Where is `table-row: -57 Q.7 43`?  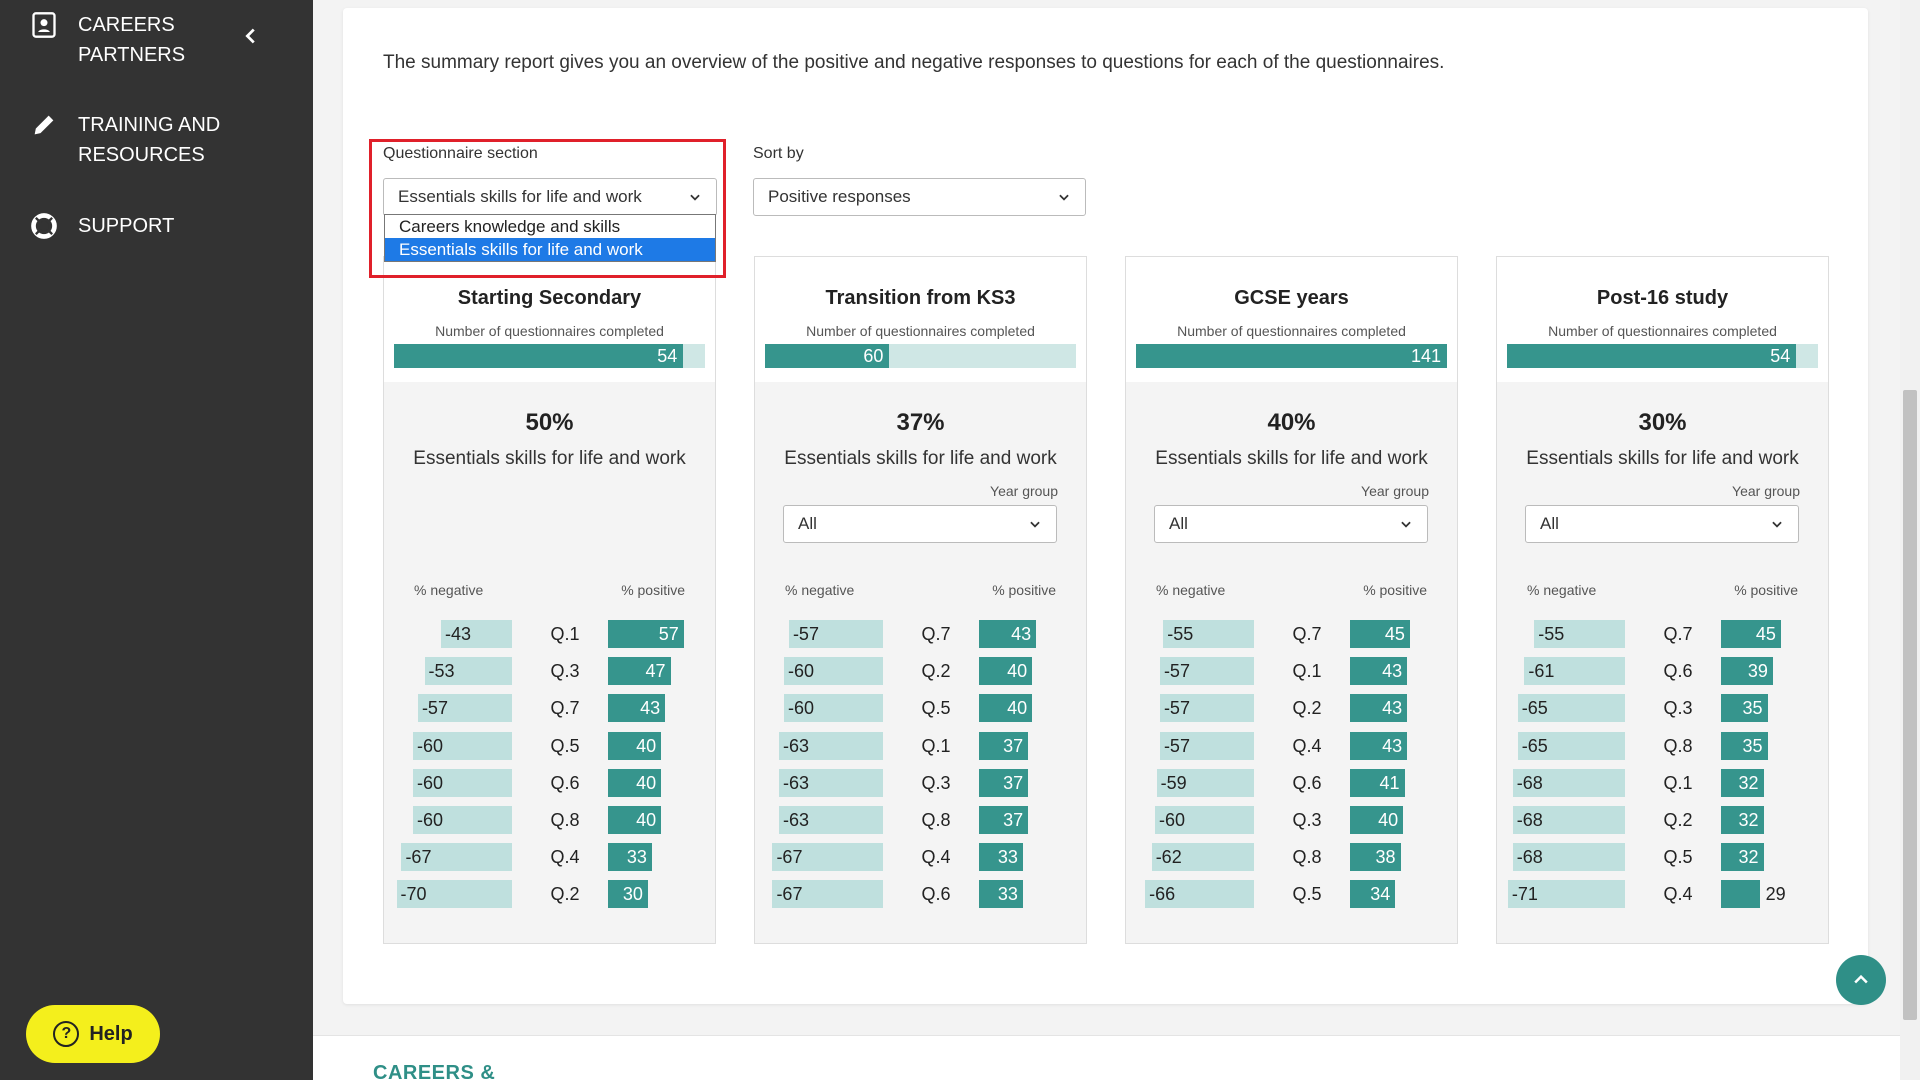 table-row: -57 Q.7 43 is located at coordinates (549, 708).